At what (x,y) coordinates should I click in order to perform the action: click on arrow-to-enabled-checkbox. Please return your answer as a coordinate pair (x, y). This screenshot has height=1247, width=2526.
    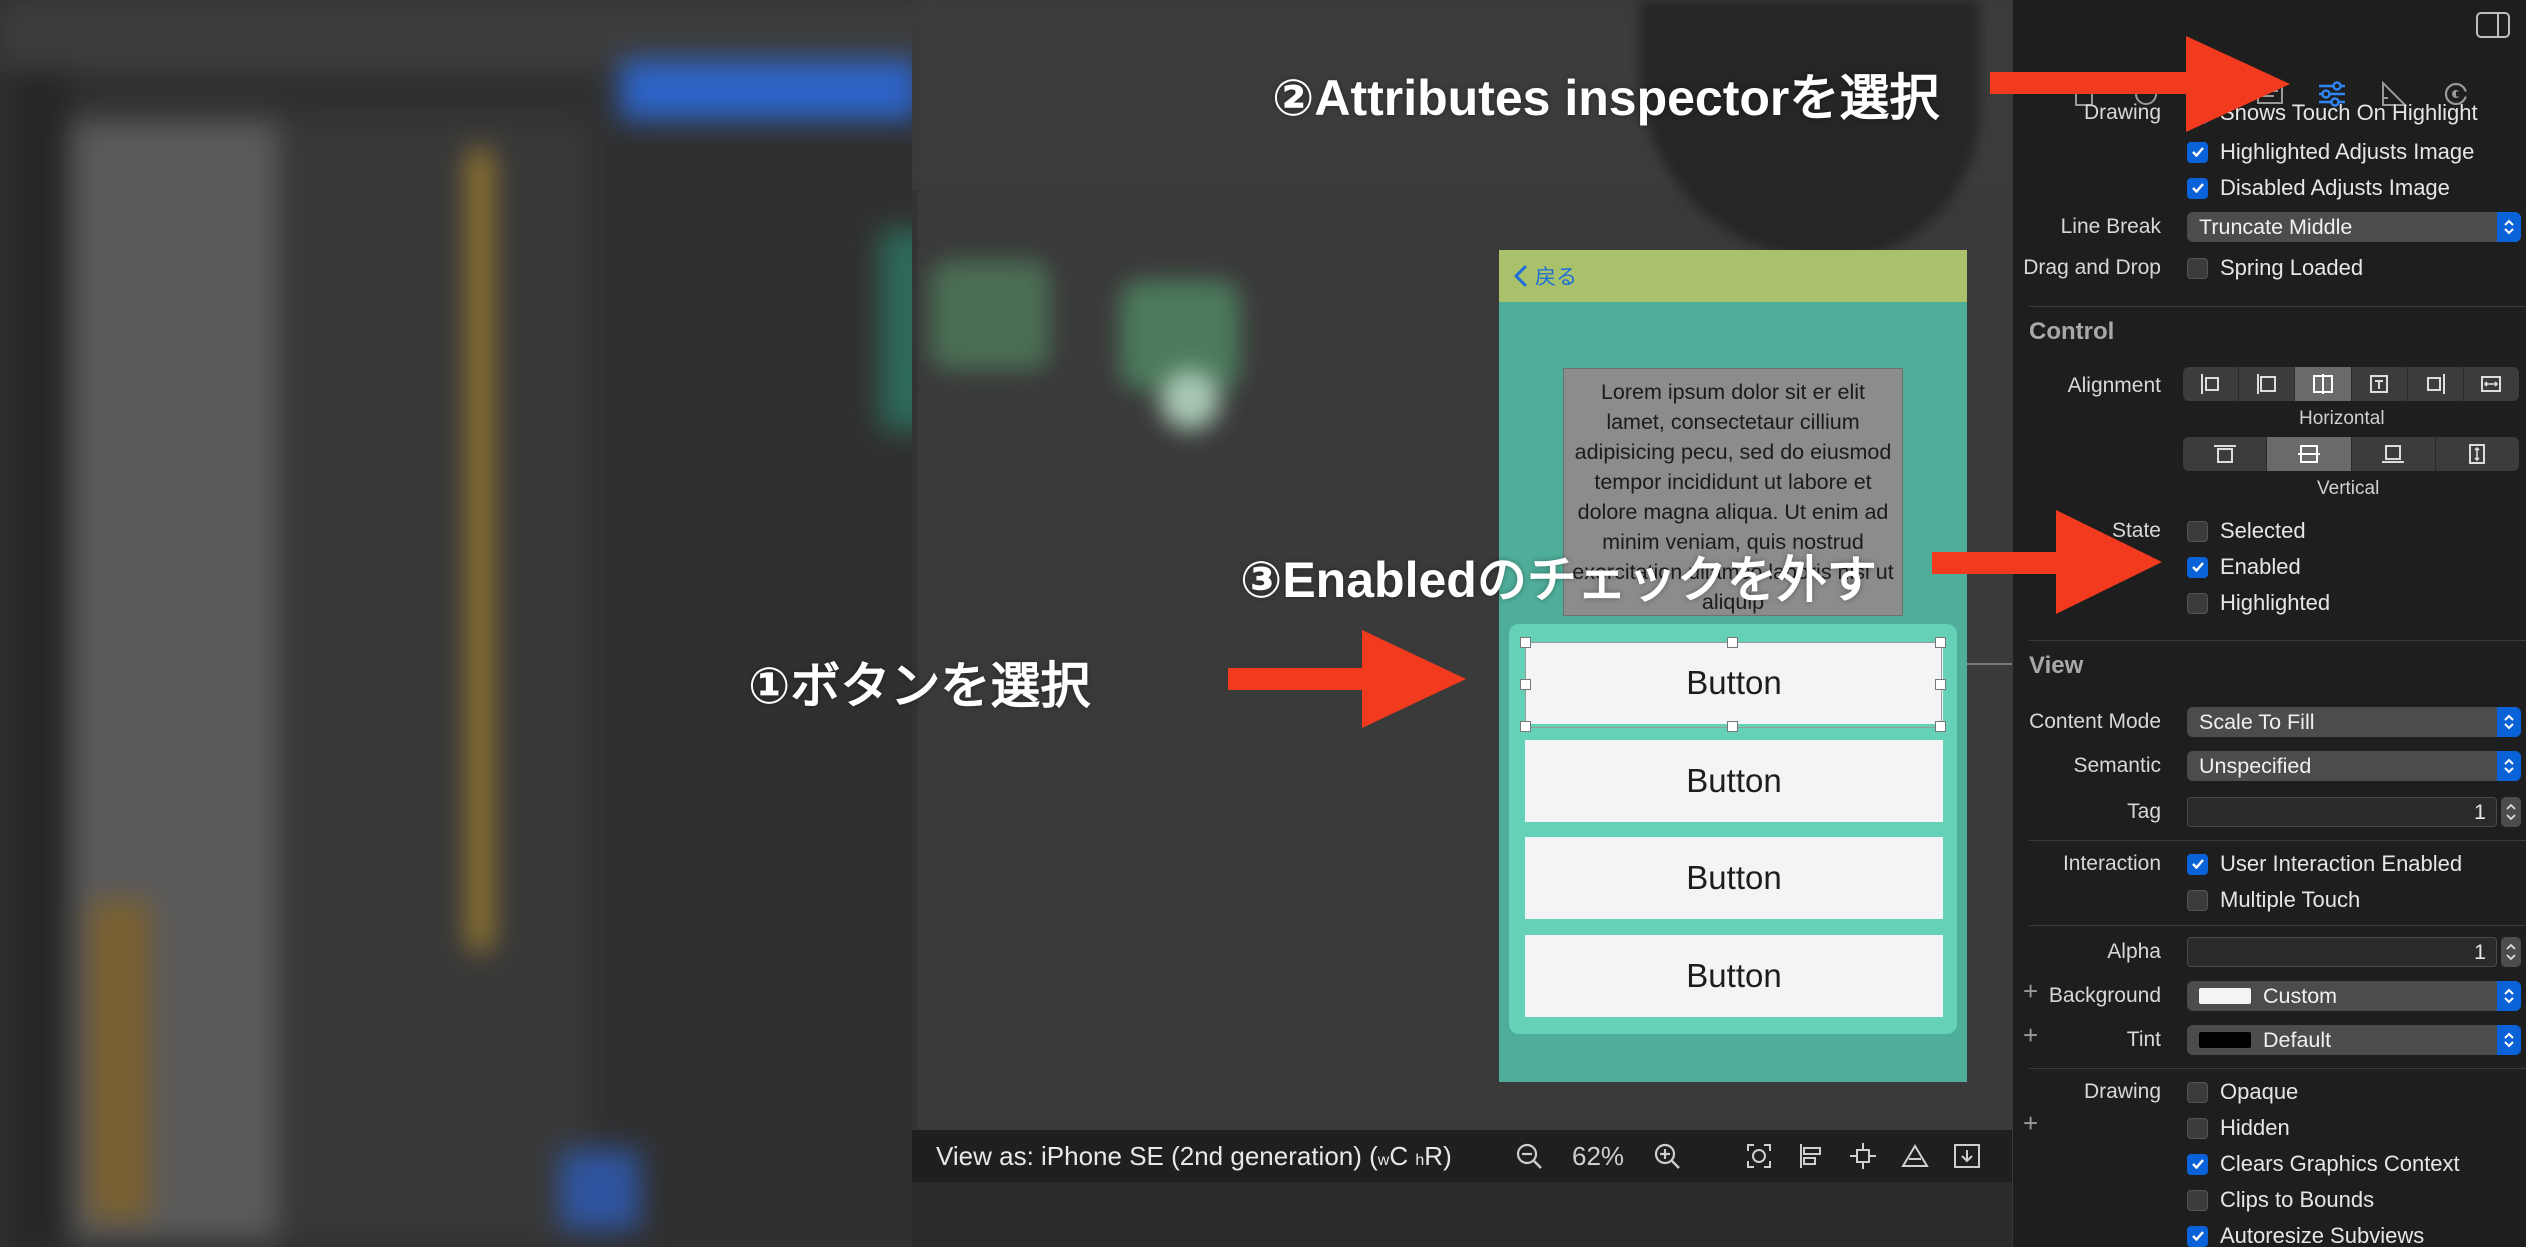
    Looking at the image, I should click on (2047, 562).